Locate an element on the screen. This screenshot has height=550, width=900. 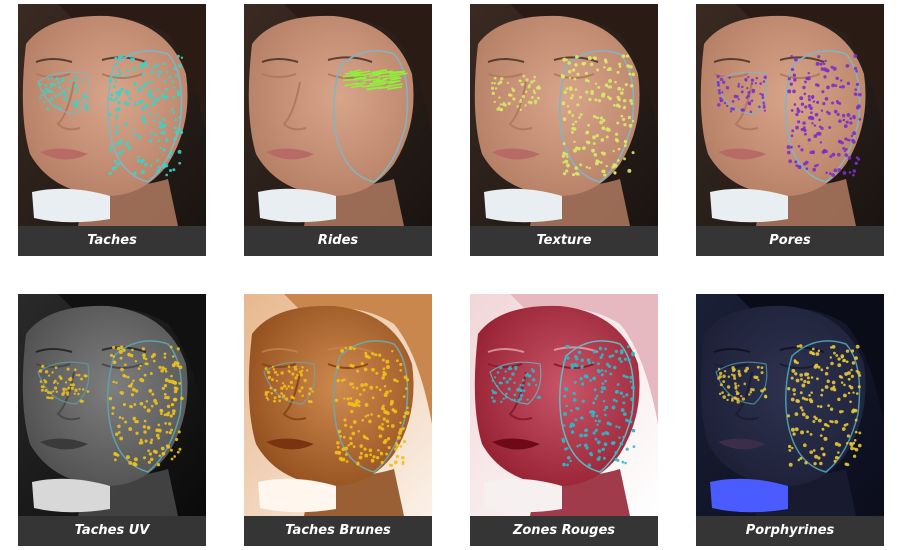
analysis-card-taches-uv: Taches UV is located at coordinates (112, 420).